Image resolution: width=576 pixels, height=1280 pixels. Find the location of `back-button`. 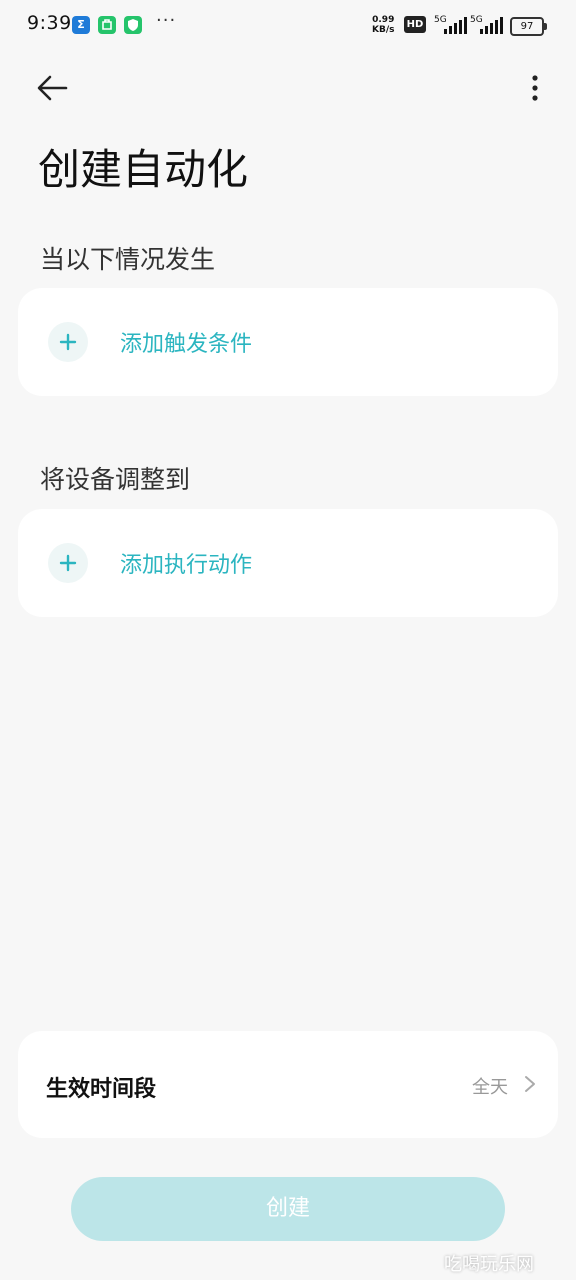

back-button is located at coordinates (52, 88).